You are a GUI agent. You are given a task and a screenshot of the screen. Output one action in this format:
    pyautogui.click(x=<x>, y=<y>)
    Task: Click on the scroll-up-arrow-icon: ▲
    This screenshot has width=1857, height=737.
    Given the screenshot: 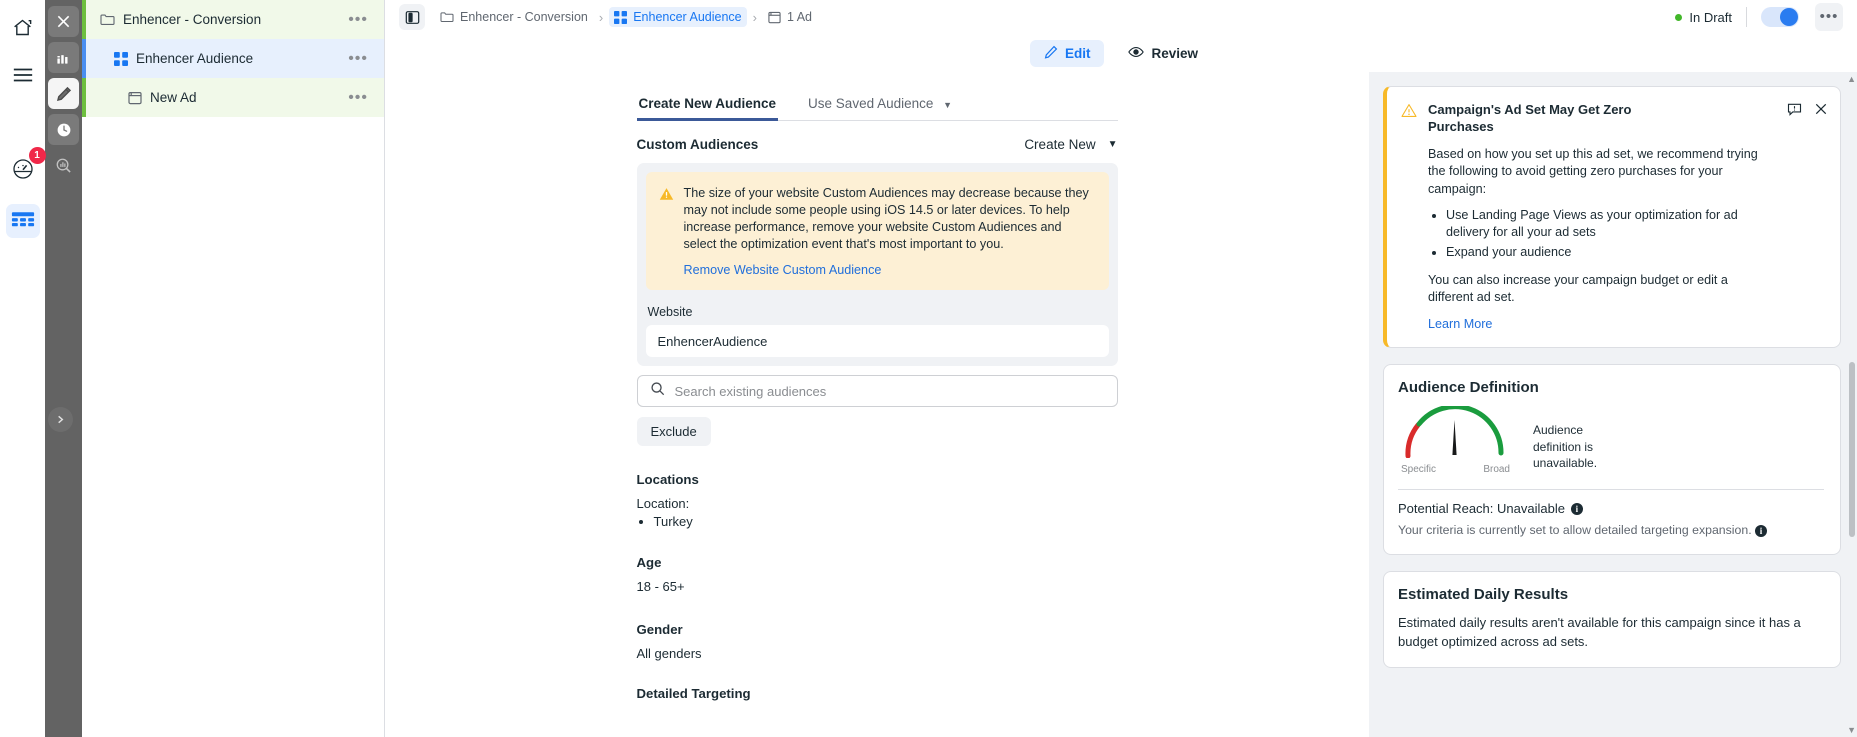 What is the action you would take?
    pyautogui.click(x=1851, y=79)
    